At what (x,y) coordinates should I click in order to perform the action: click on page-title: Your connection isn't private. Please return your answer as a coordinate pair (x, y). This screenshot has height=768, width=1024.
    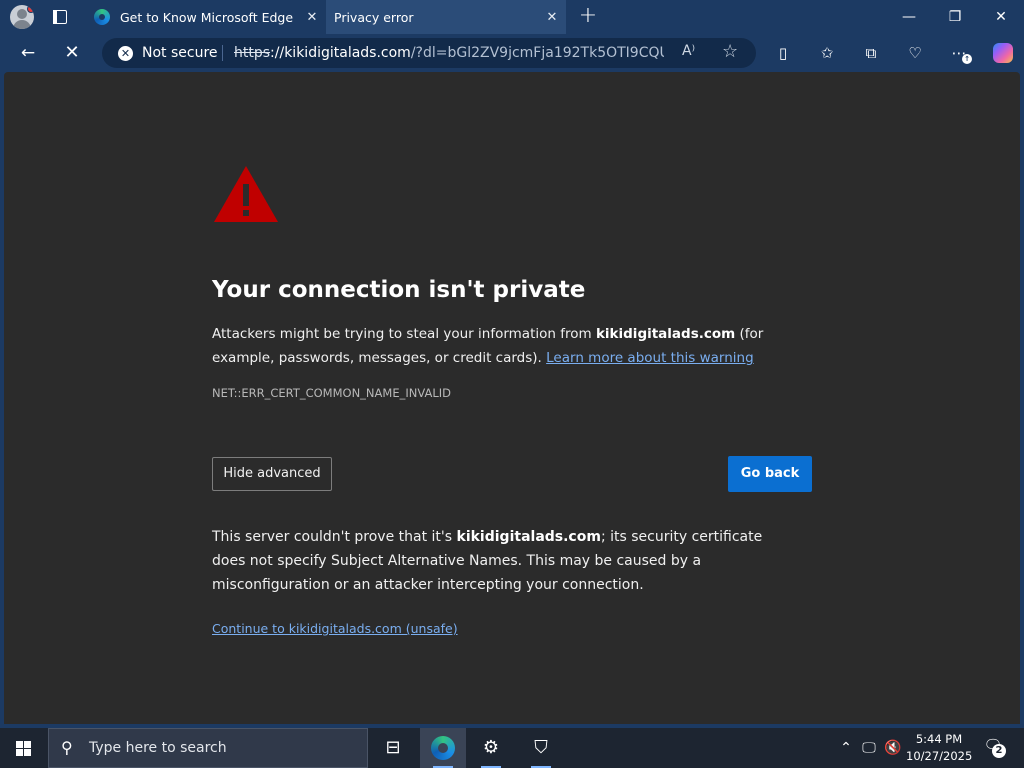
    Looking at the image, I should click on (399, 290).